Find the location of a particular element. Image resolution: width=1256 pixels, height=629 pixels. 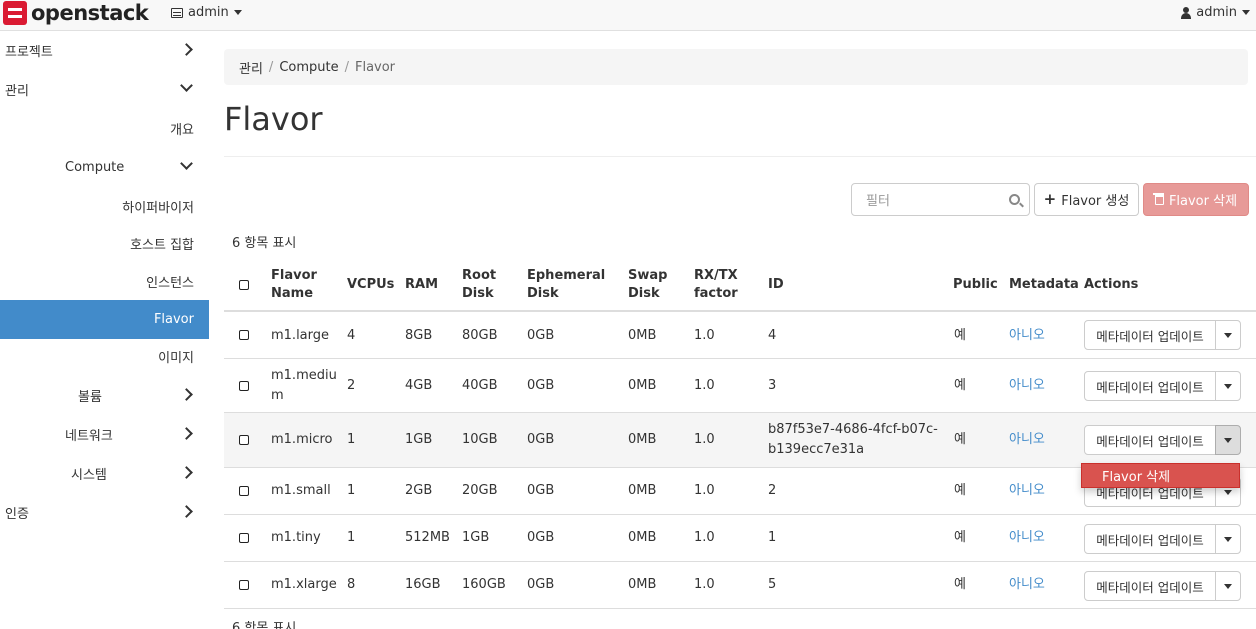

sidebar-item-overview: 개요 is located at coordinates (104, 128).